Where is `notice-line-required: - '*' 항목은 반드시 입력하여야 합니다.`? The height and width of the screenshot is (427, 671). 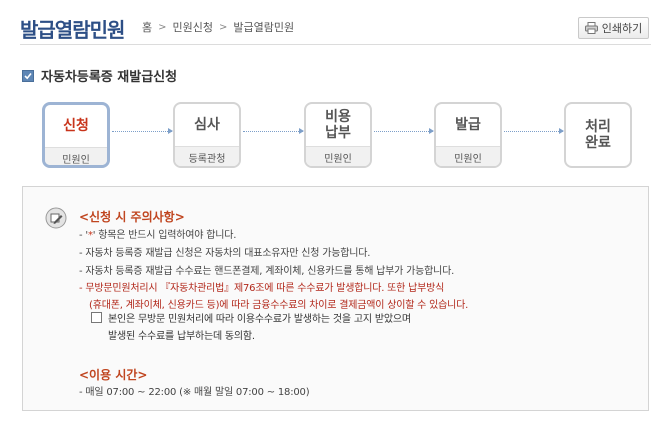 notice-line-required: - '*' 항목은 반드시 입력하여야 합니다. is located at coordinates (158, 235).